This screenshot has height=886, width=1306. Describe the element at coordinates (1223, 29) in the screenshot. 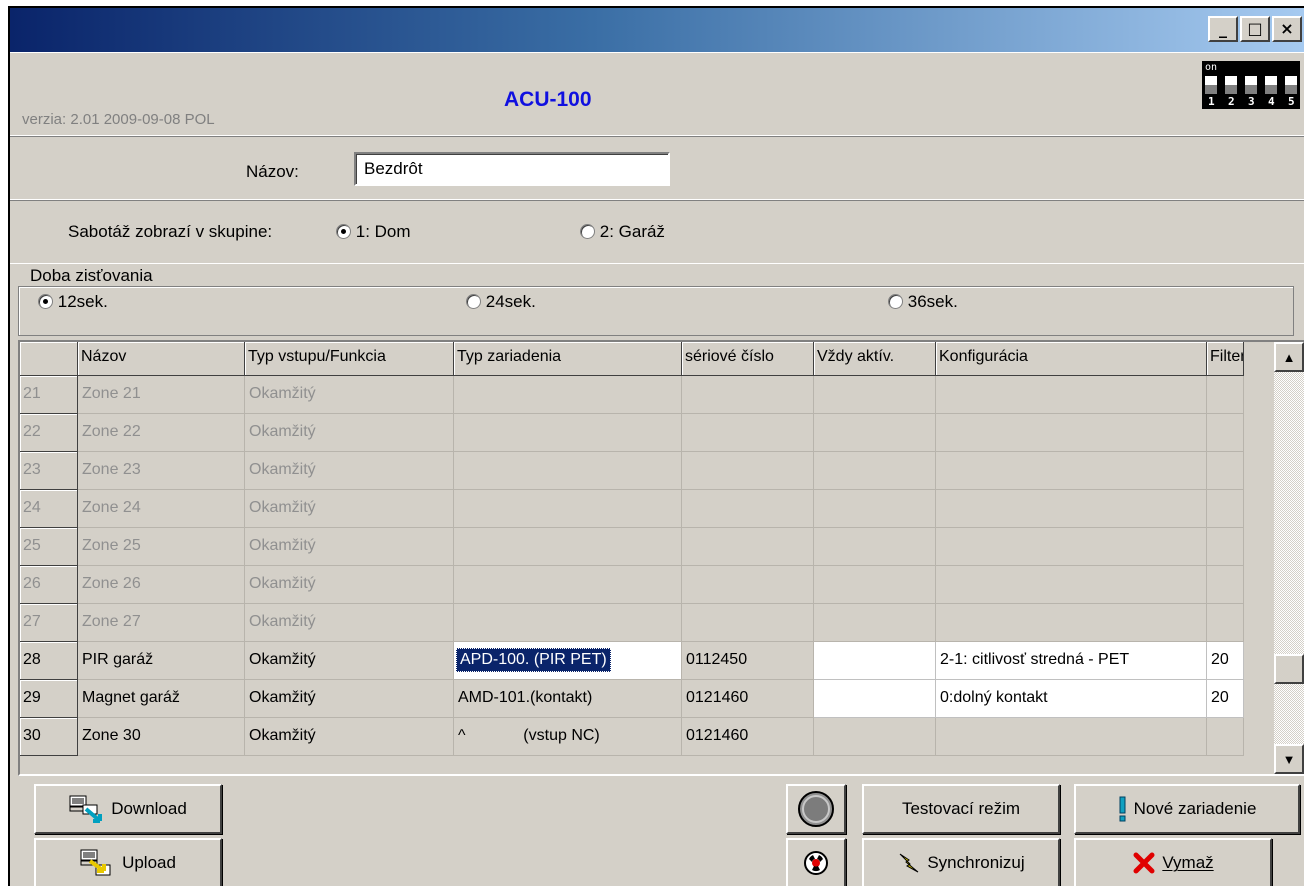

I see `minimize-button: _` at that location.